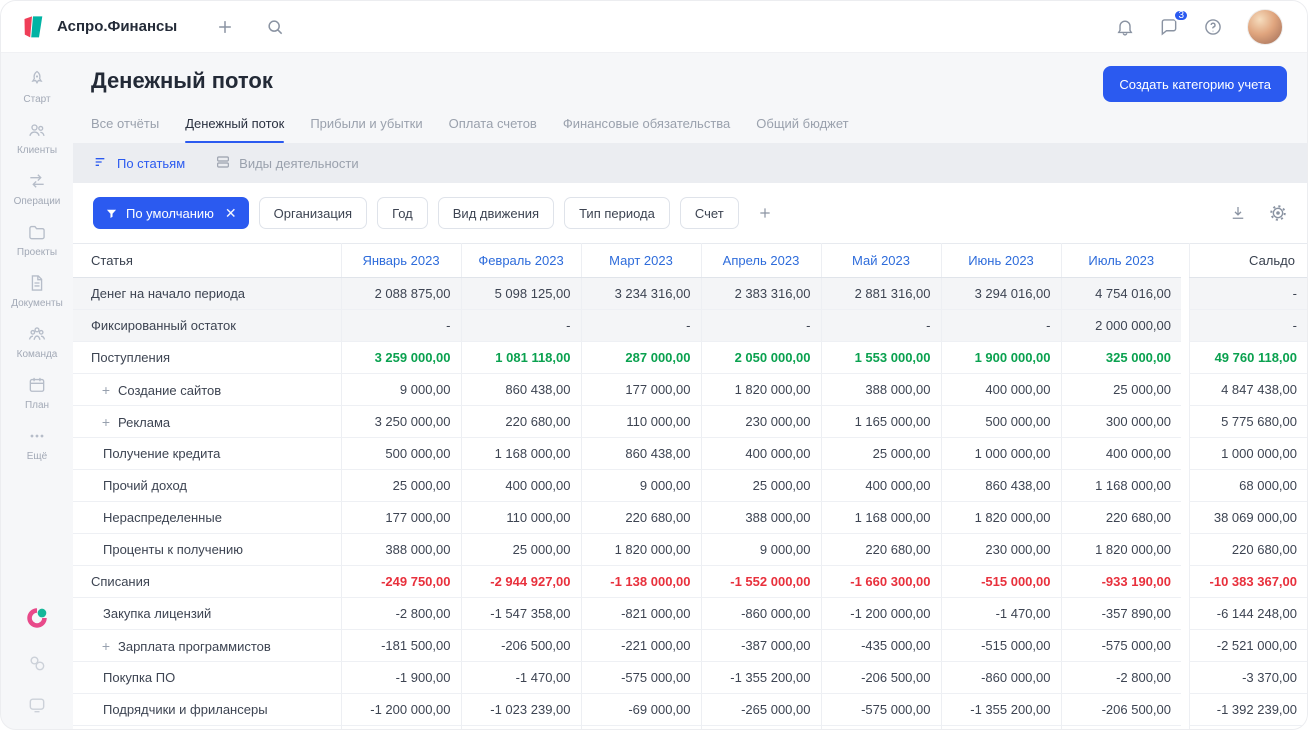  What do you see at coordinates (1120, 260) in the screenshot?
I see `column-header-month: Июль 2023` at bounding box center [1120, 260].